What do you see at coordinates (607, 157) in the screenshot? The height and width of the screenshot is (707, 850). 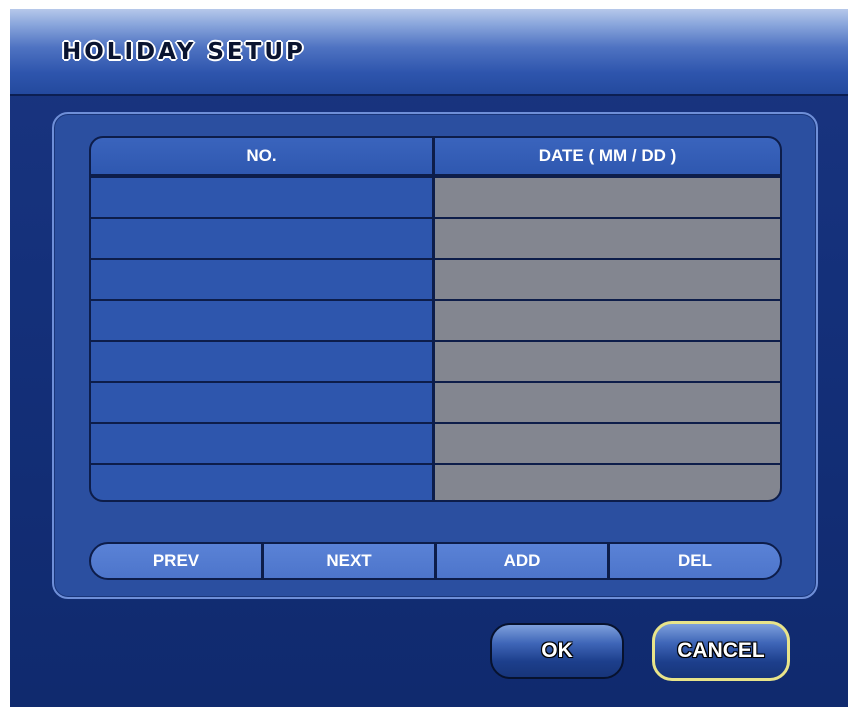 I see `column-header-date: DATE ( MM / DD )` at bounding box center [607, 157].